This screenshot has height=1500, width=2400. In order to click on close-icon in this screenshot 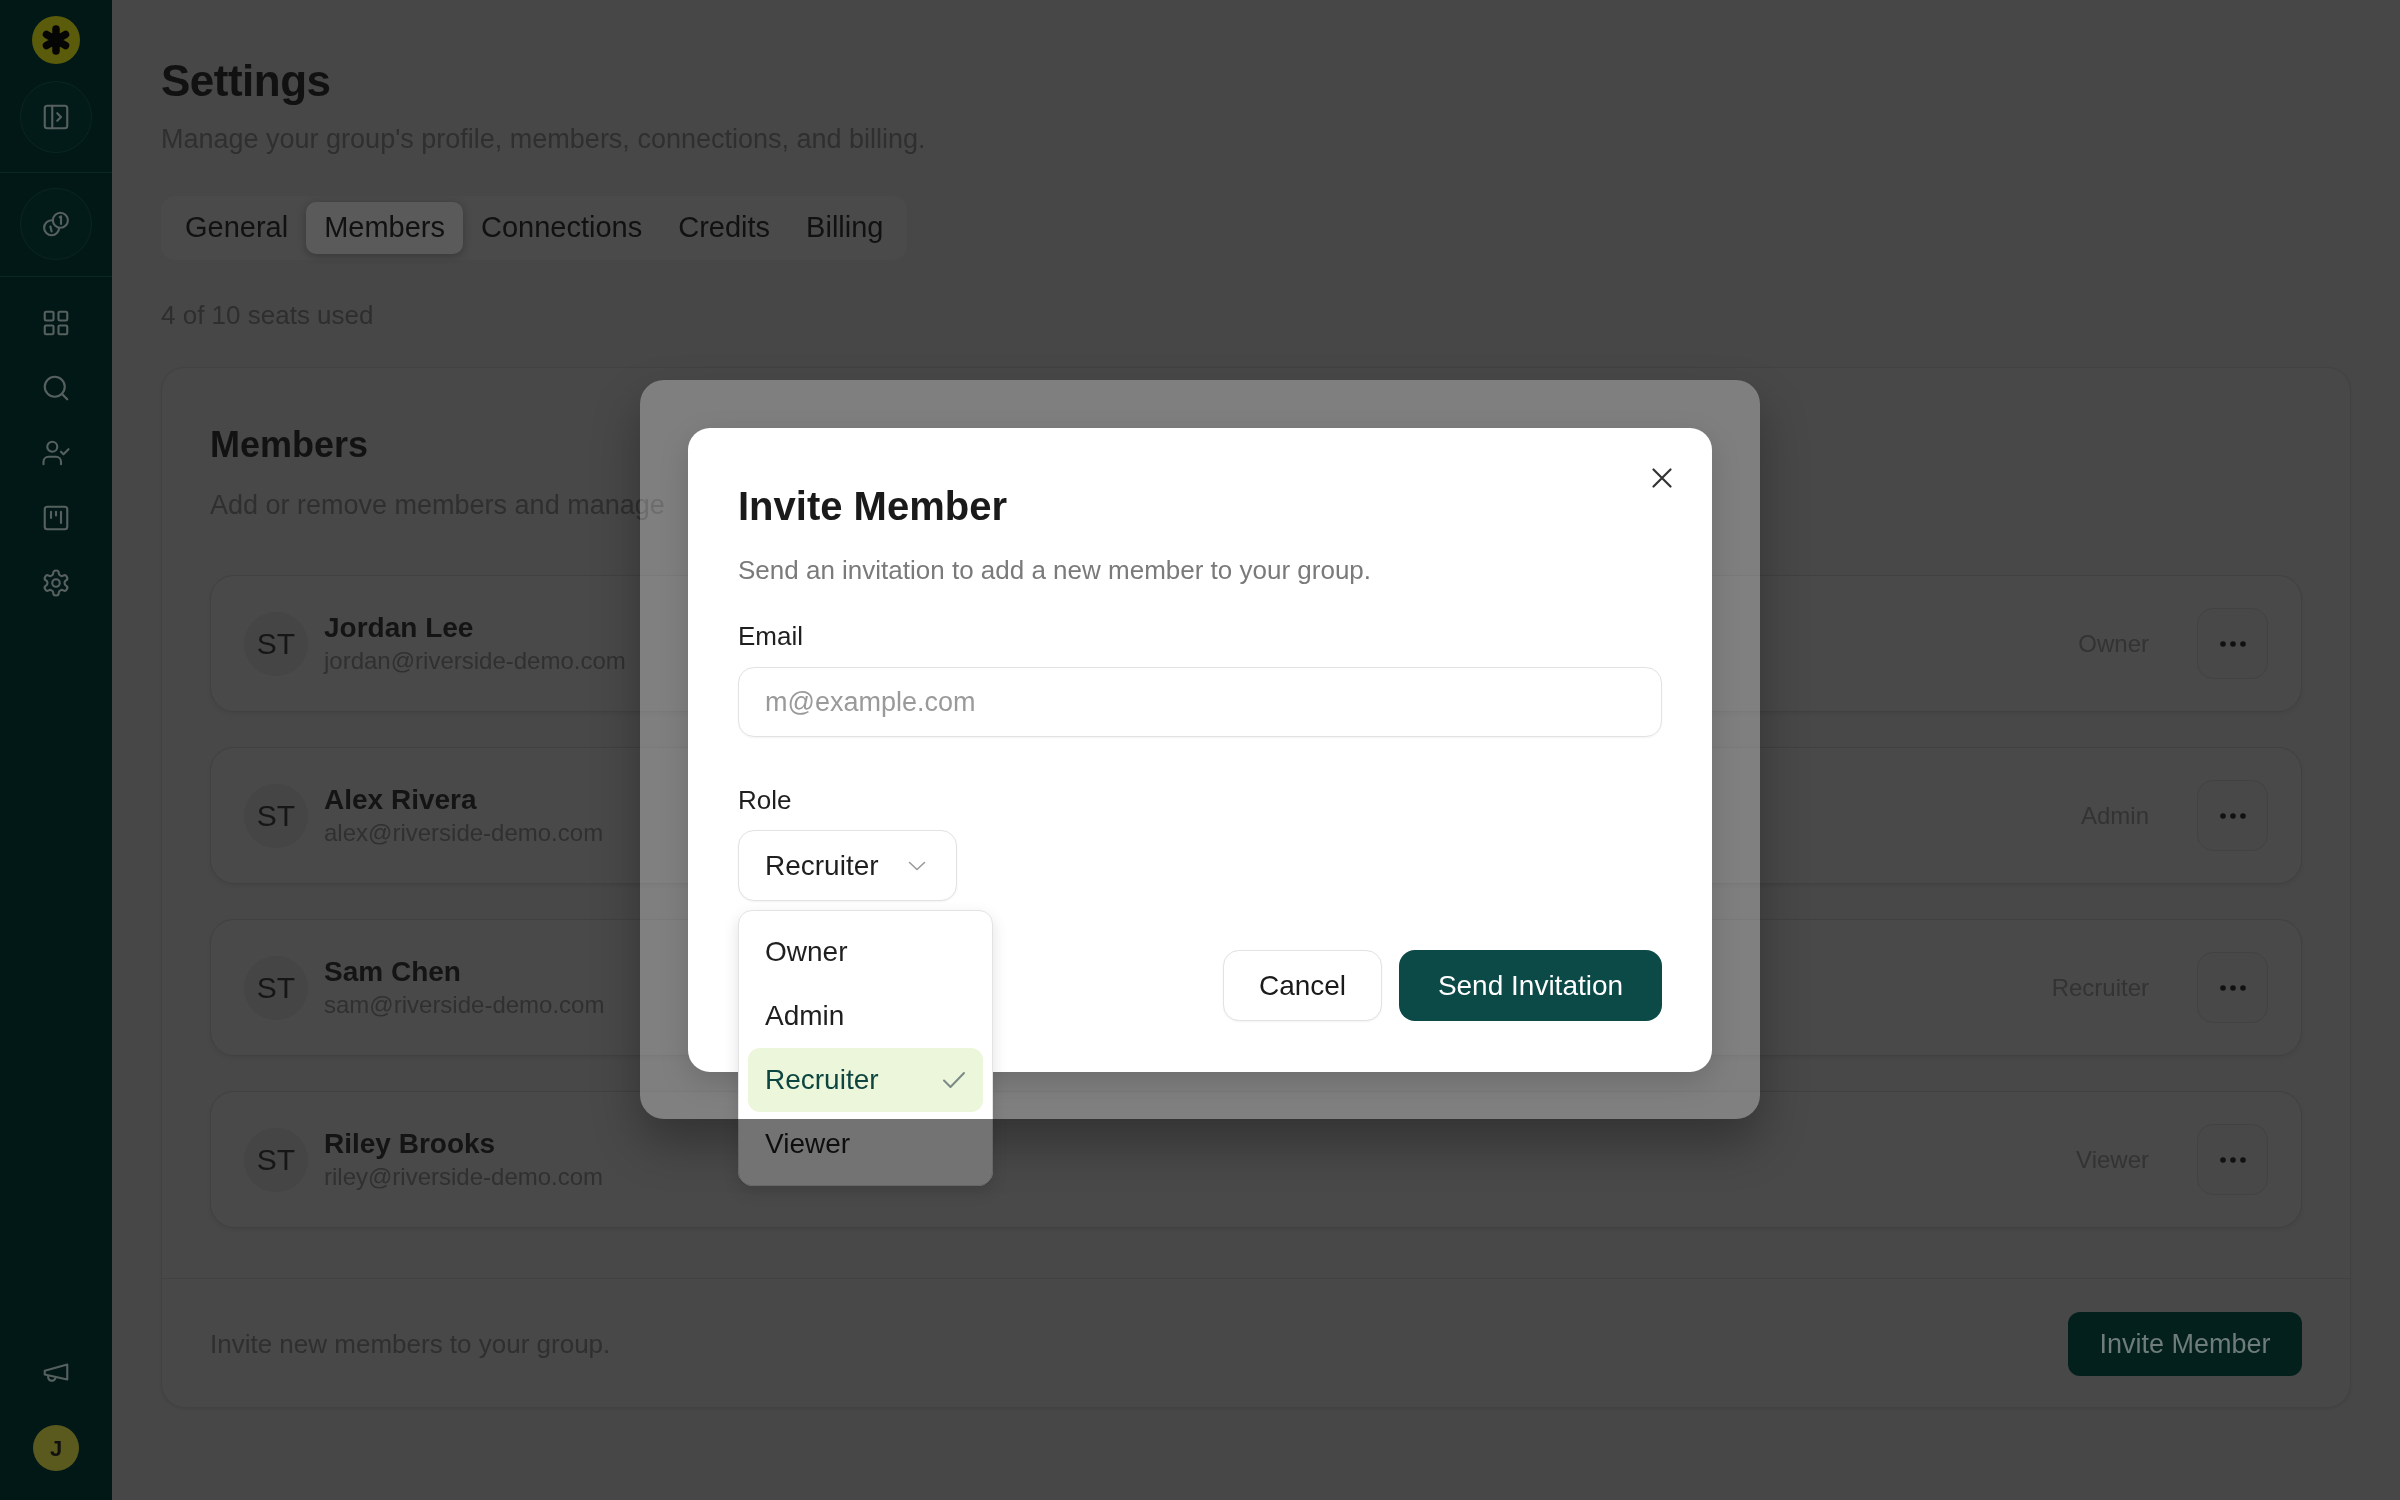, I will do `click(1662, 478)`.